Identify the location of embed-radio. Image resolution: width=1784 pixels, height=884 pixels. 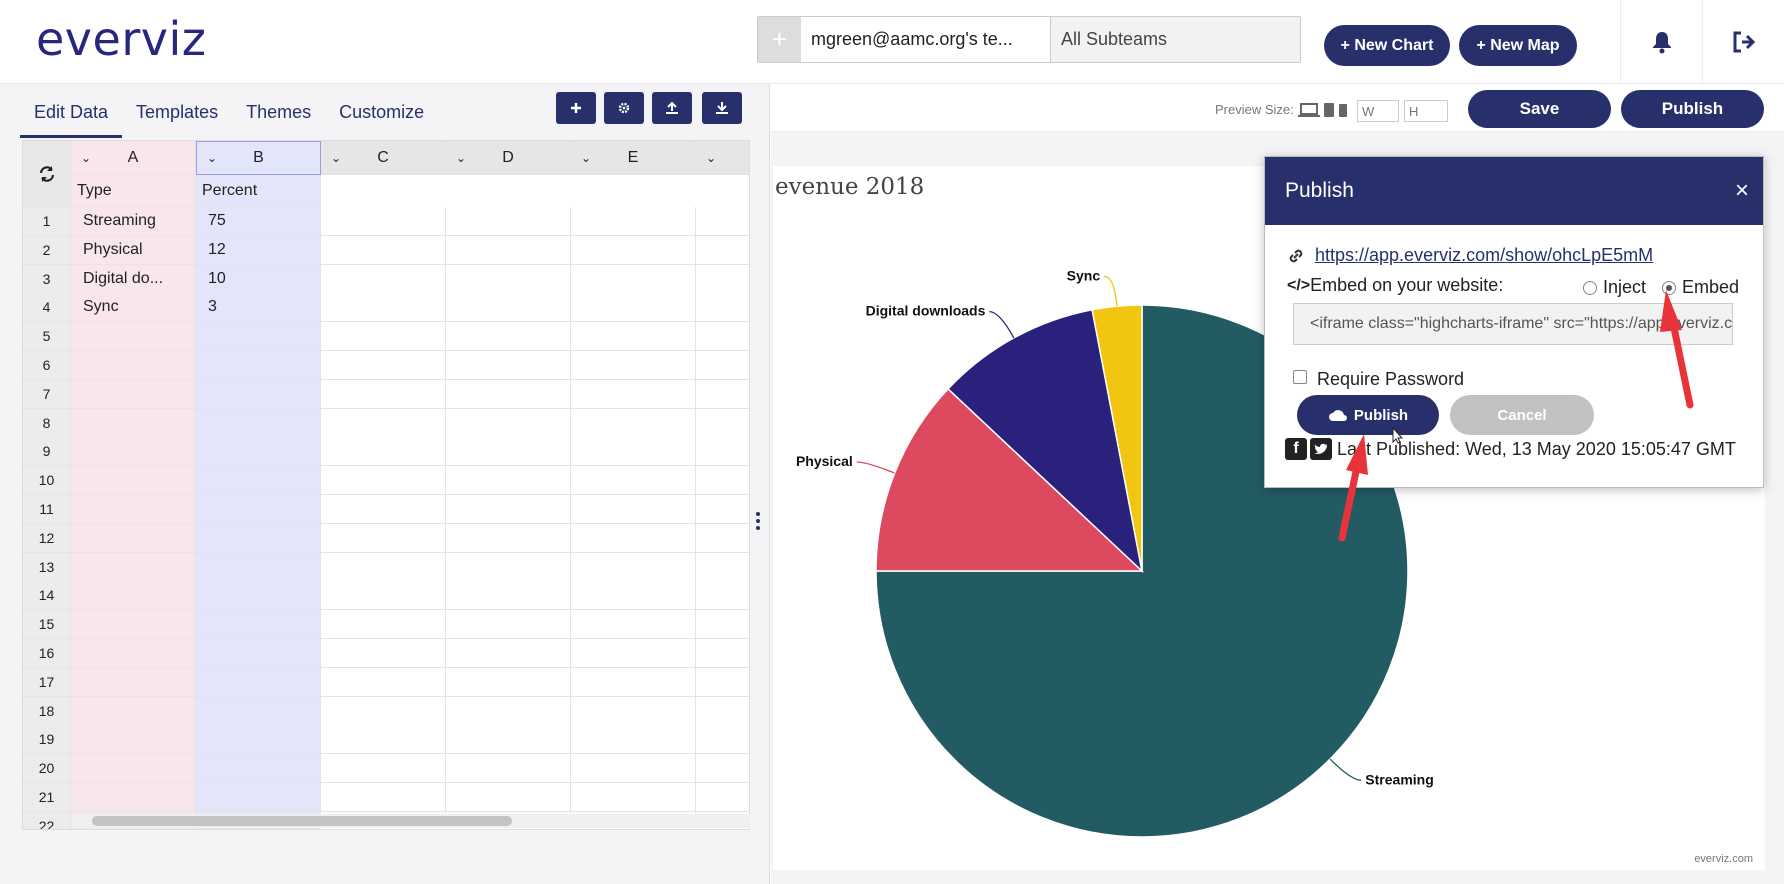
(1669, 287).